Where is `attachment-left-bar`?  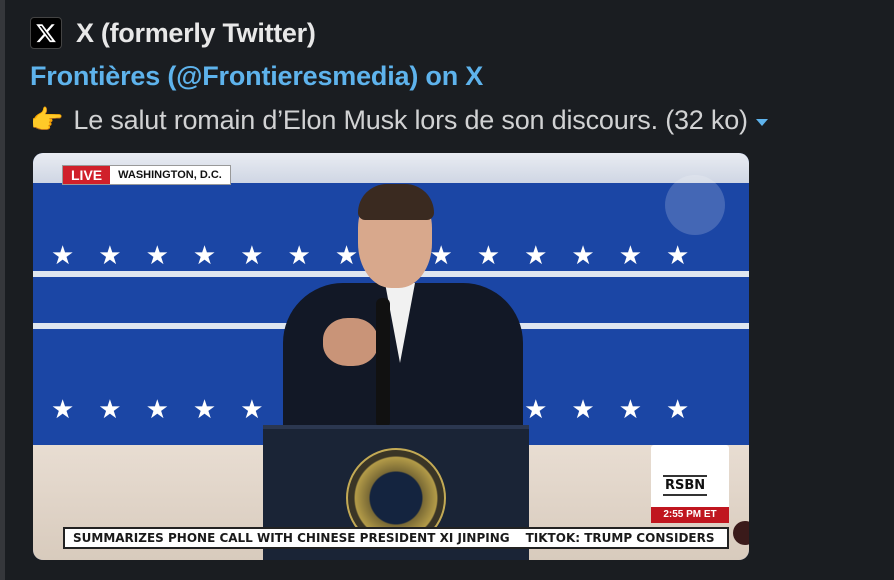
attachment-left-bar is located at coordinates (2, 290).